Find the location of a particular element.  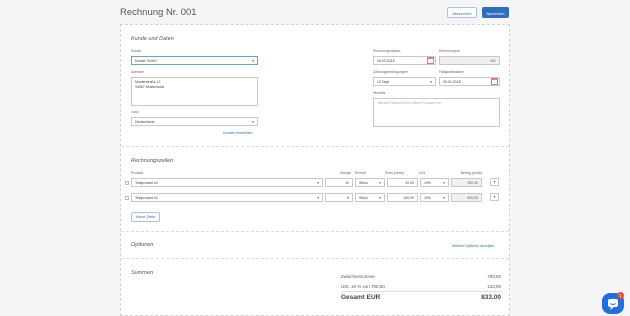

address-label: Adresse is located at coordinates (137, 72).